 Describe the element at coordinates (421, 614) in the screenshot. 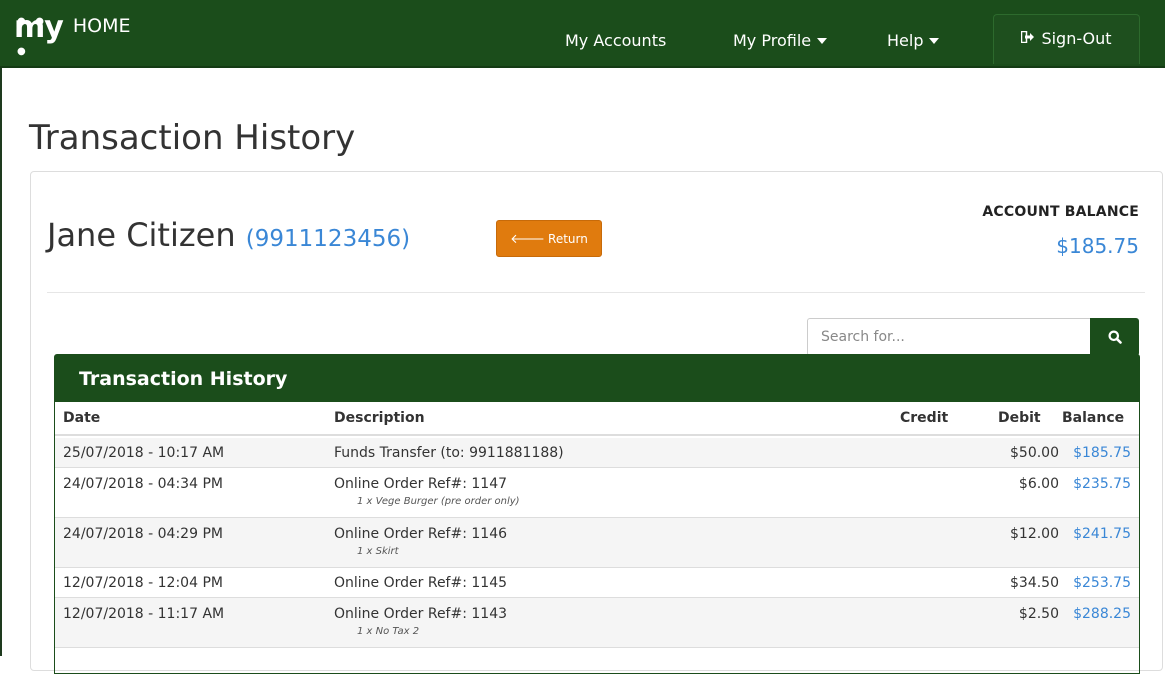

I see `row-description: Online Order Ref#: 1143` at that location.